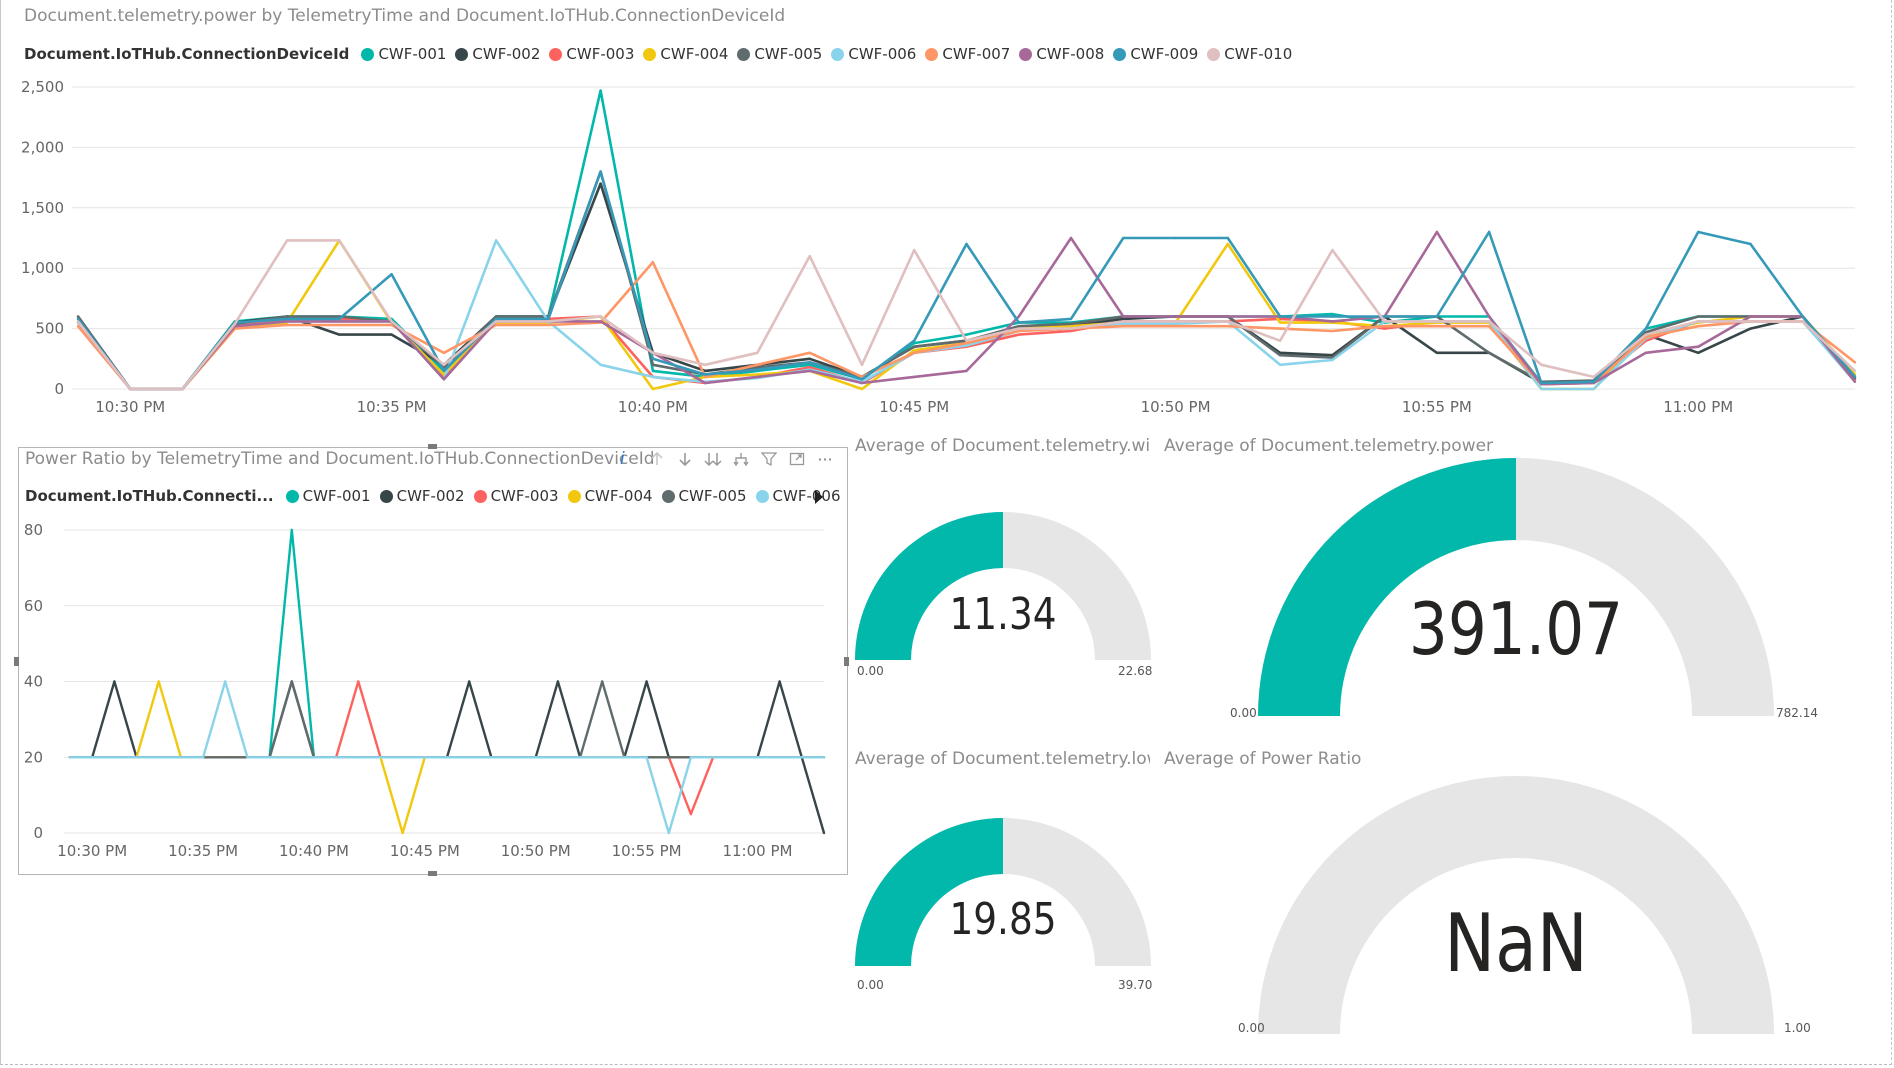  What do you see at coordinates (1797, 1028) in the screenshot?
I see `gauge-max-label: 1.00` at bounding box center [1797, 1028].